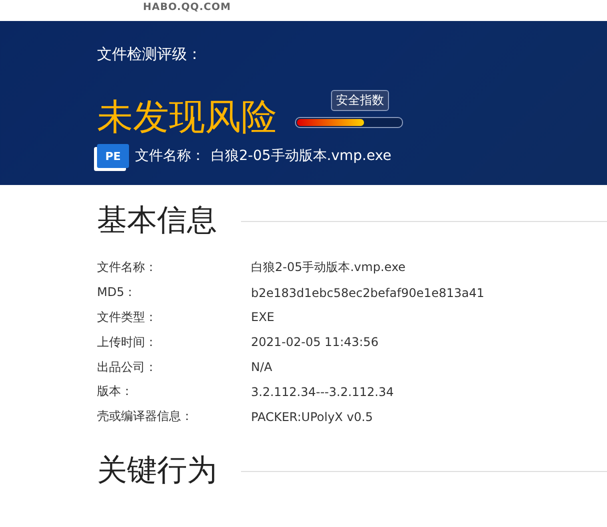  I want to click on section-title: 关键行为, so click(157, 471).